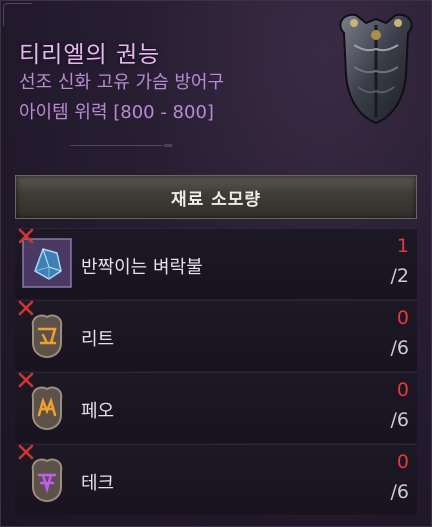 This screenshot has height=527, width=432. Describe the element at coordinates (98, 483) in the screenshot. I see `material-name: 테크` at that location.